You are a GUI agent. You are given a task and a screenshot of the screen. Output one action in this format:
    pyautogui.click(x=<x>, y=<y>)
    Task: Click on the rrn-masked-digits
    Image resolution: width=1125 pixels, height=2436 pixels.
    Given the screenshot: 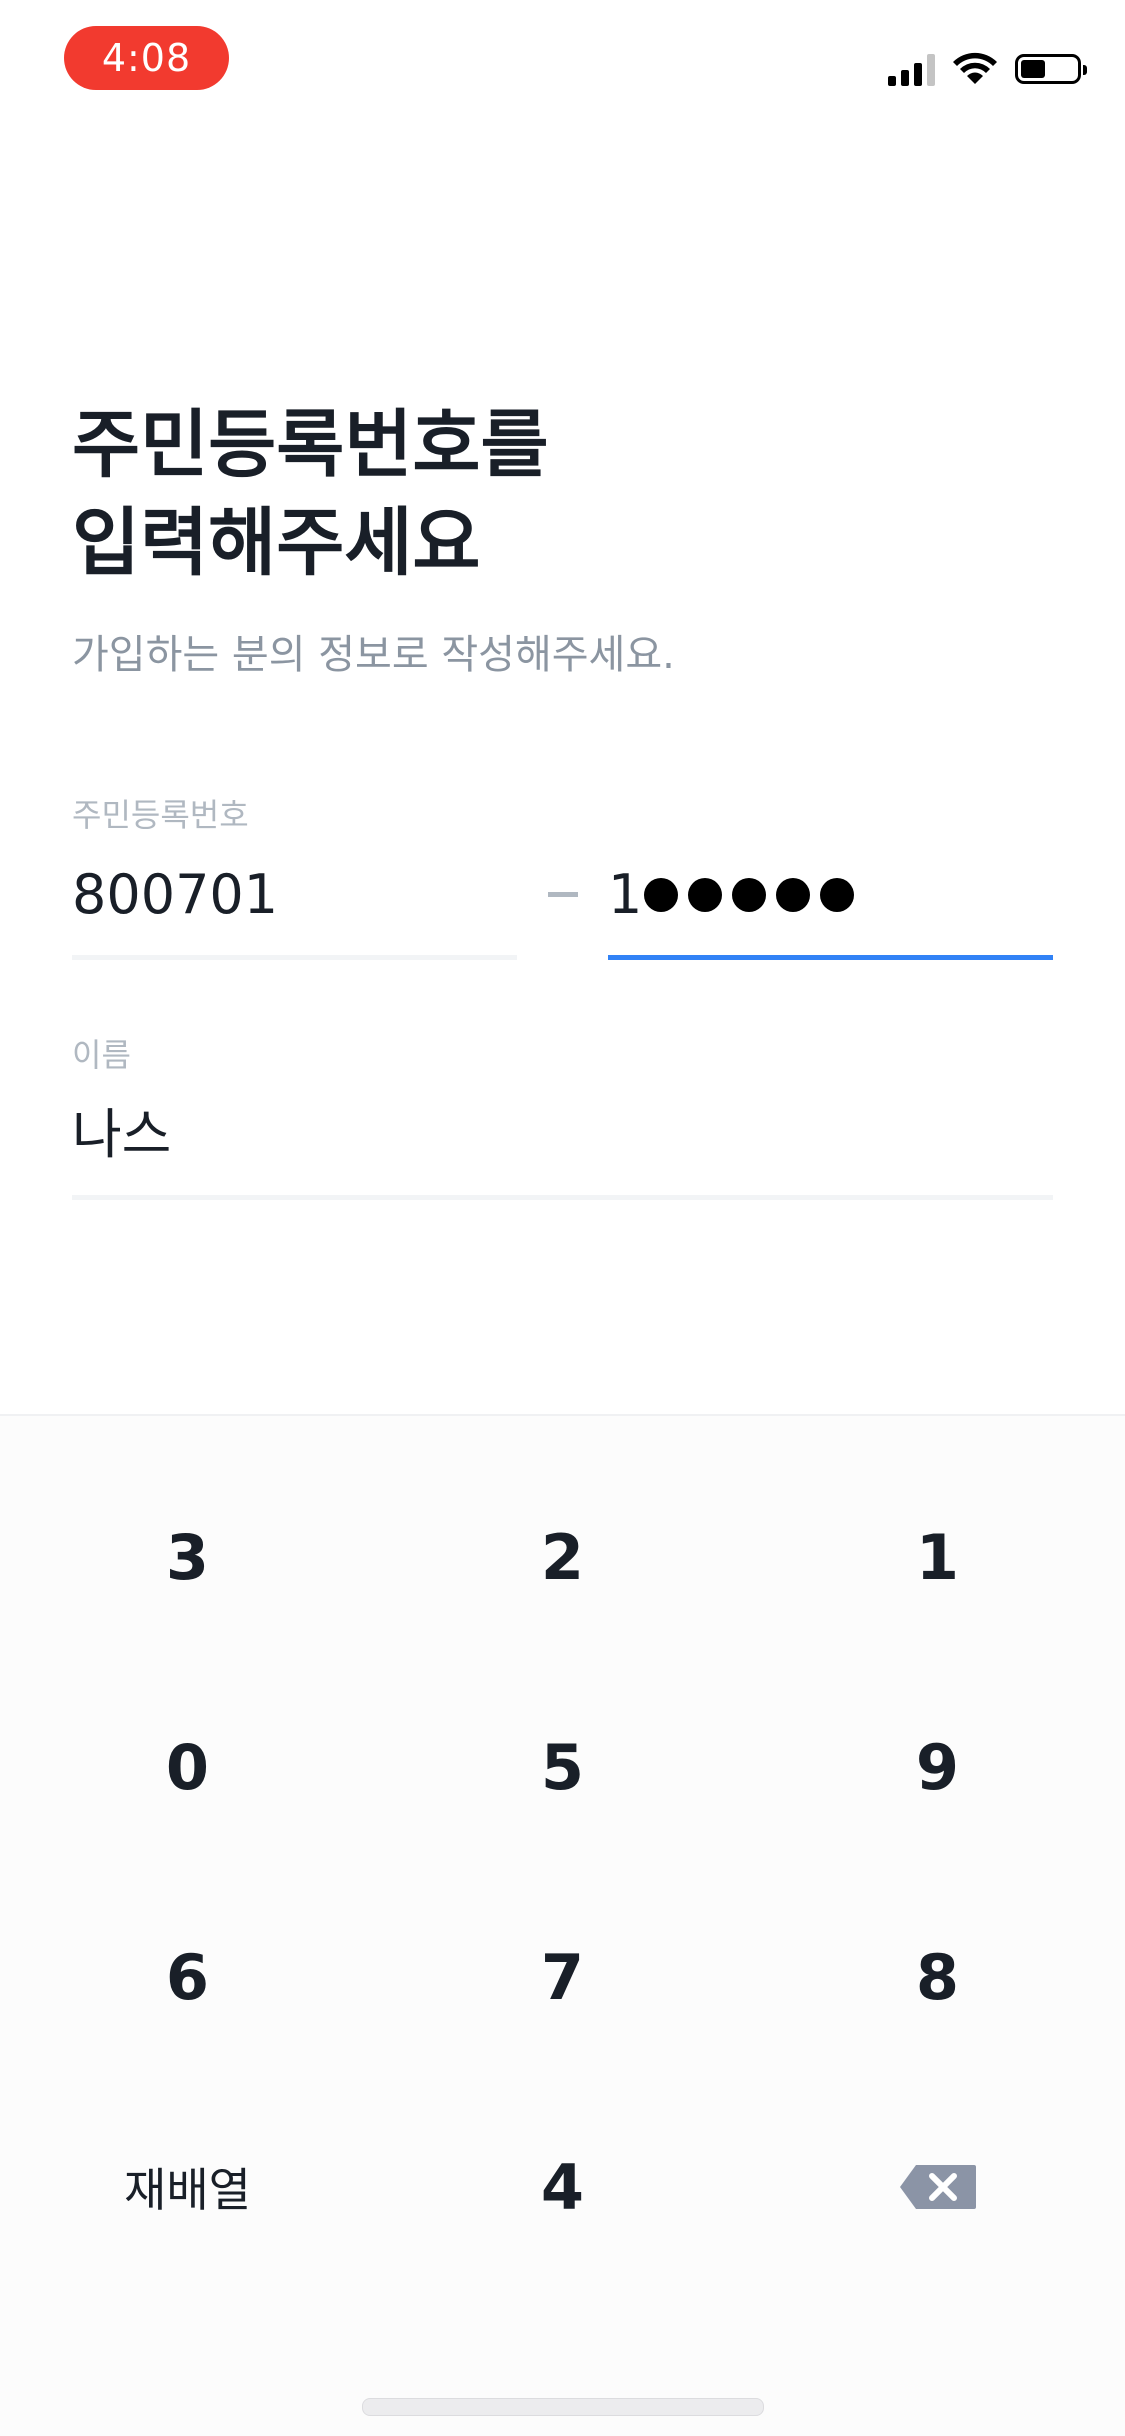 What is the action you would take?
    pyautogui.click(x=749, y=885)
    